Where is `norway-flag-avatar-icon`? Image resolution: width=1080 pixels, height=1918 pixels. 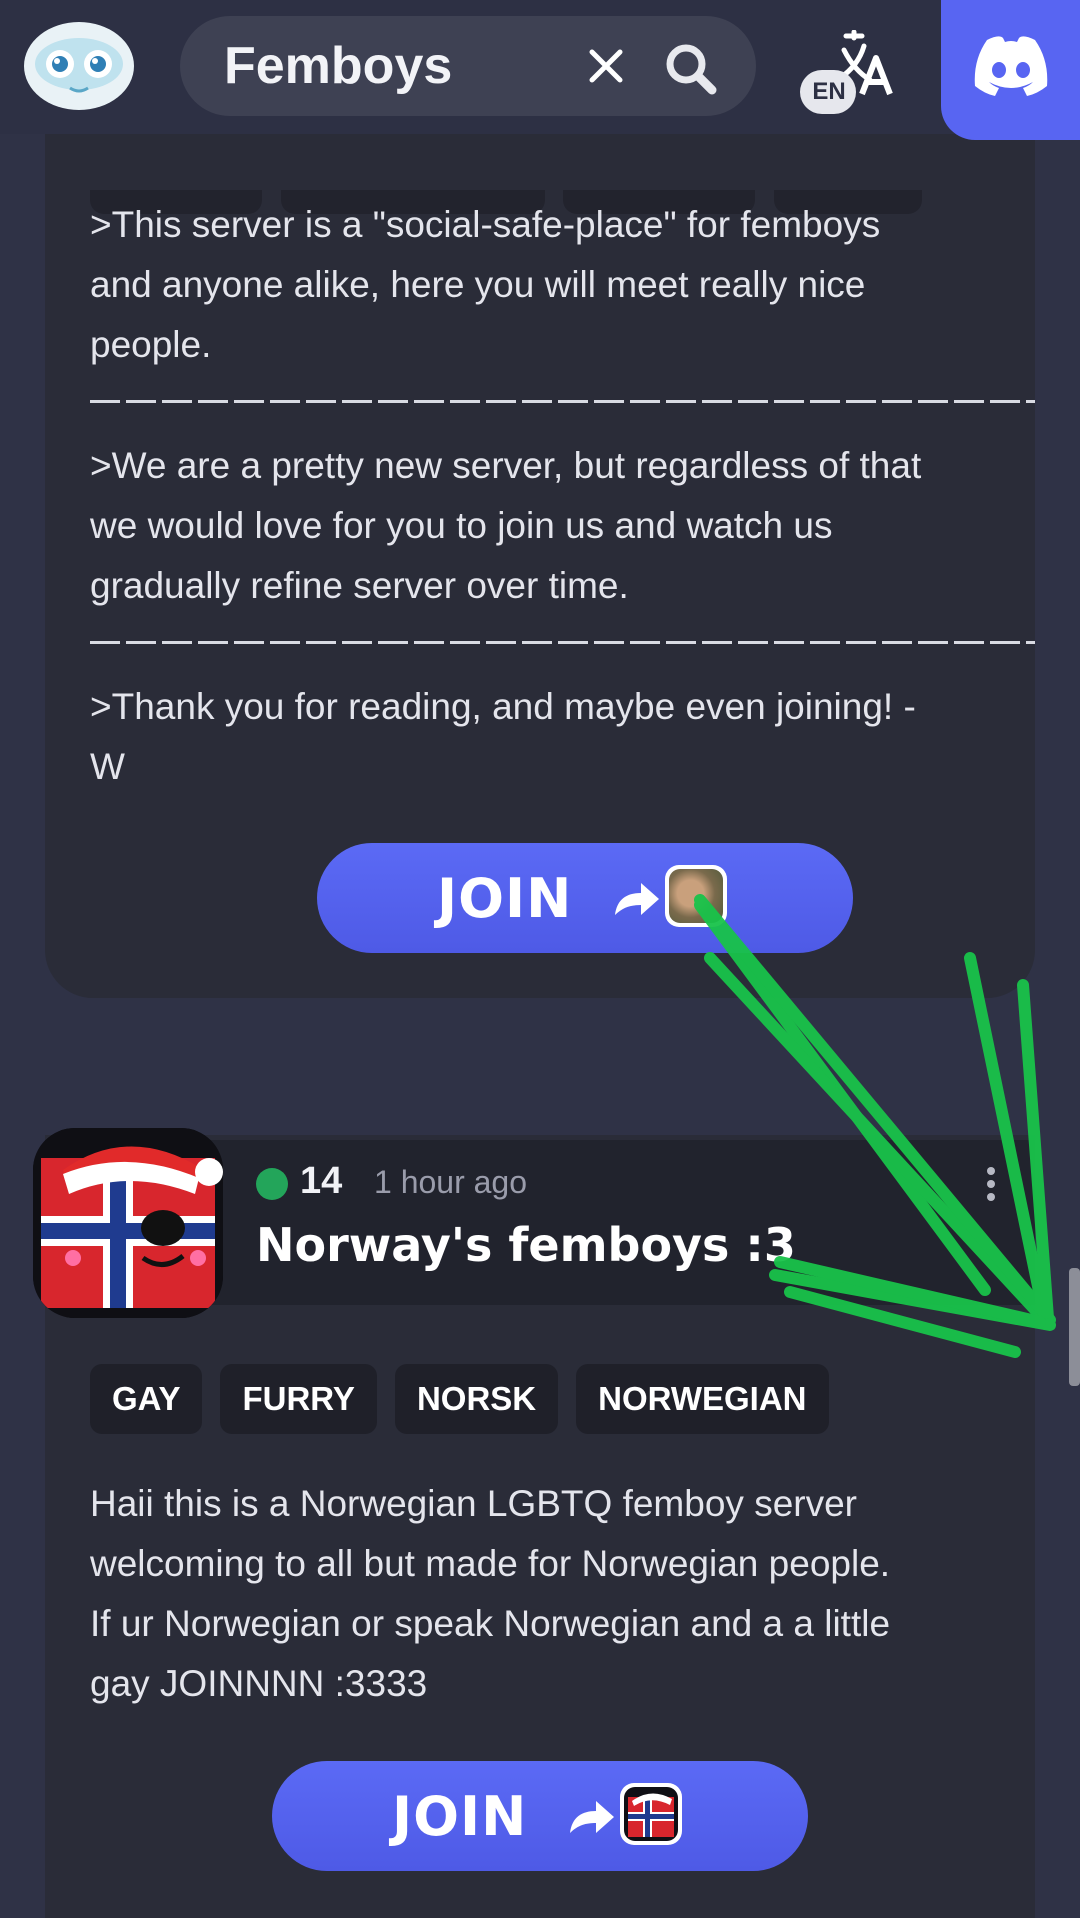
norway-flag-avatar-icon is located at coordinates (128, 1223).